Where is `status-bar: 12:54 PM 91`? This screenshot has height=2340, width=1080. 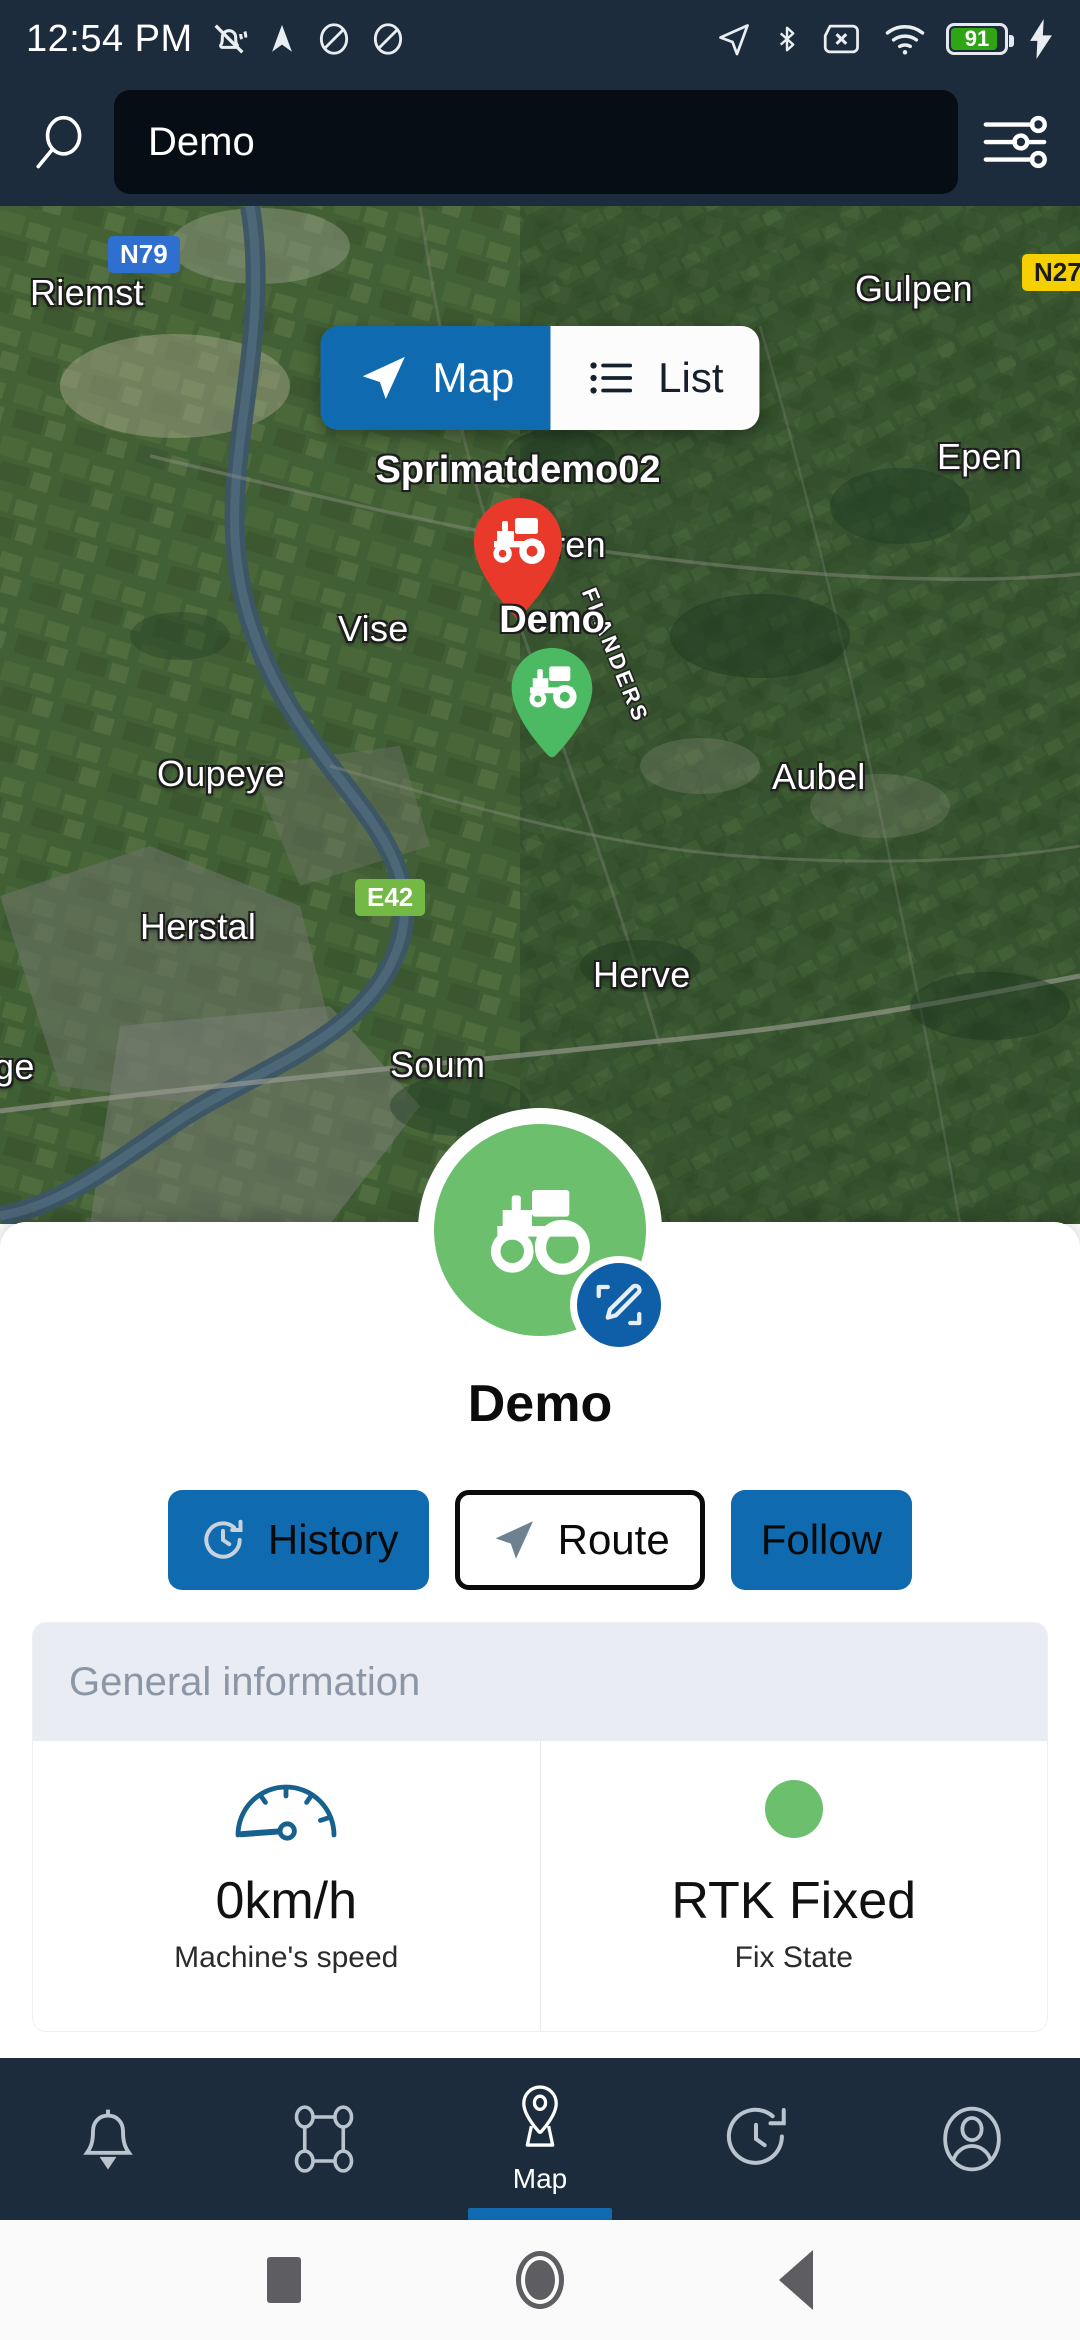 status-bar: 12:54 PM 91 is located at coordinates (540, 39).